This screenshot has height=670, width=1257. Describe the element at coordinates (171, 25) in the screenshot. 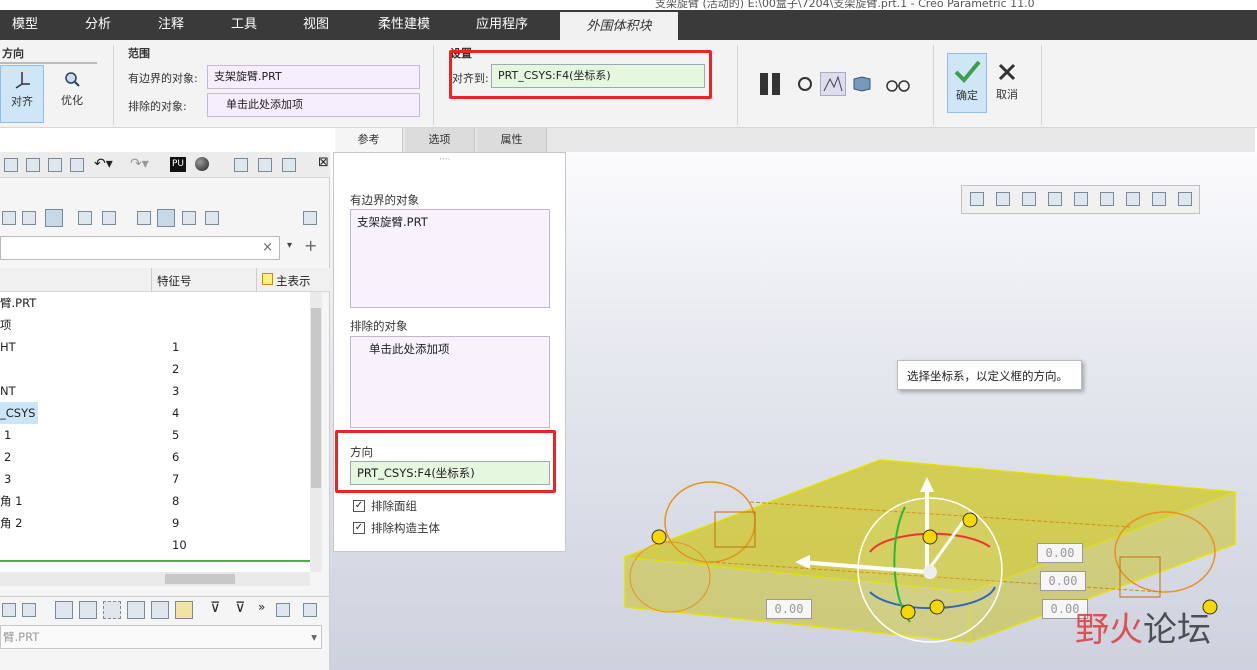

I see `menu-annotate: 注释` at that location.